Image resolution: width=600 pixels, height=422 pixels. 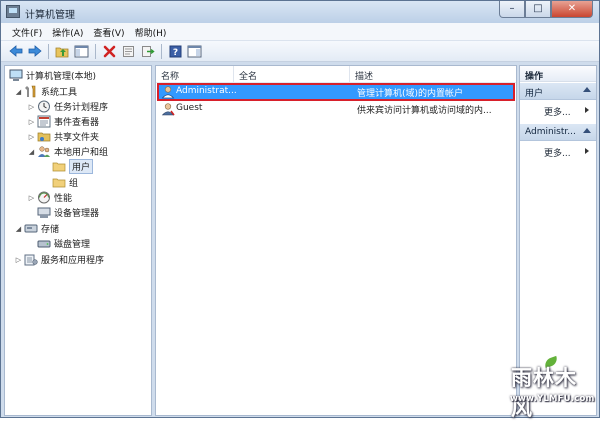 I want to click on export-icon, so click(x=148, y=51).